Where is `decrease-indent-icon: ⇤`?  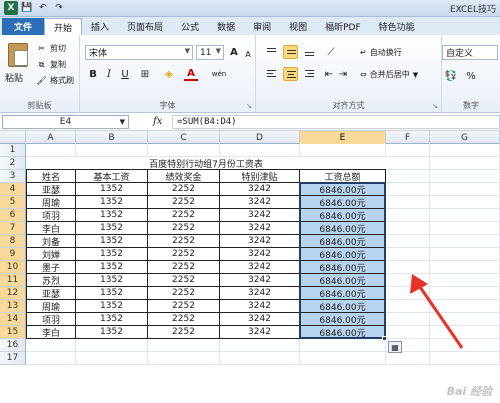
decrease-indent-icon: ⇤ is located at coordinates (329, 74).